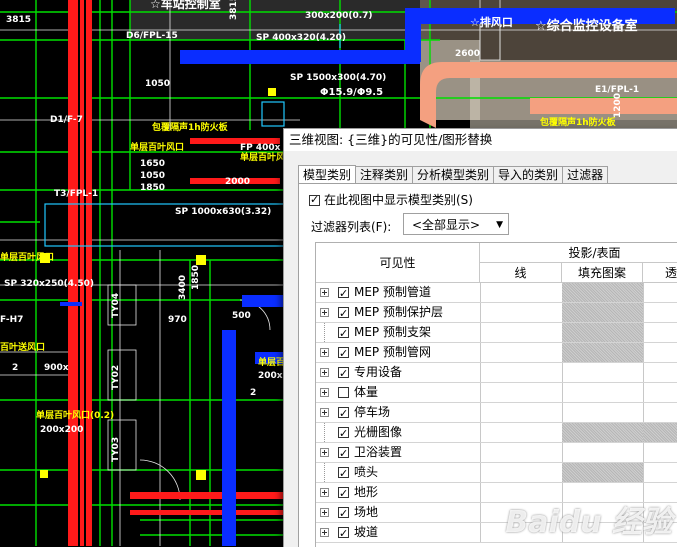 The image size is (677, 547). Describe the element at coordinates (585, 175) in the screenshot. I see `tab-filters: 过滤器` at that location.